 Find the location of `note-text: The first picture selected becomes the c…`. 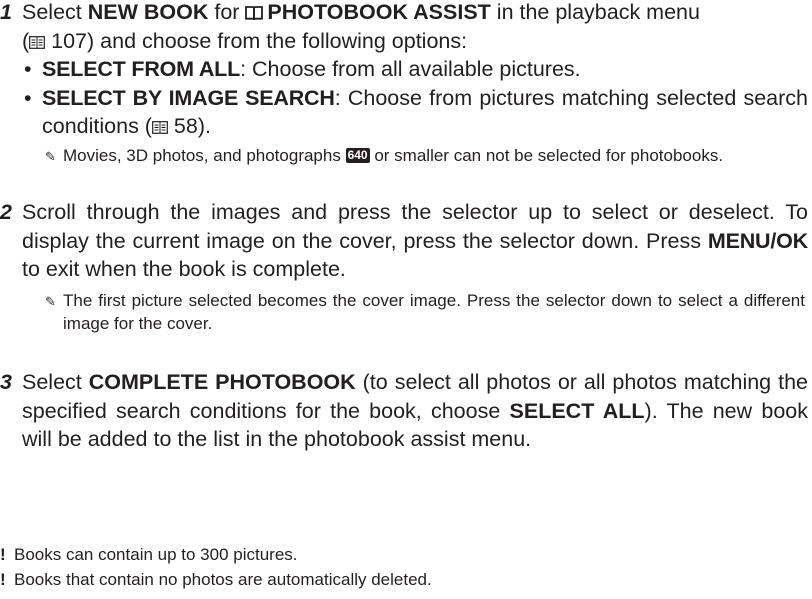

note-text: The first picture selected becomes the c… is located at coordinates (434, 312).